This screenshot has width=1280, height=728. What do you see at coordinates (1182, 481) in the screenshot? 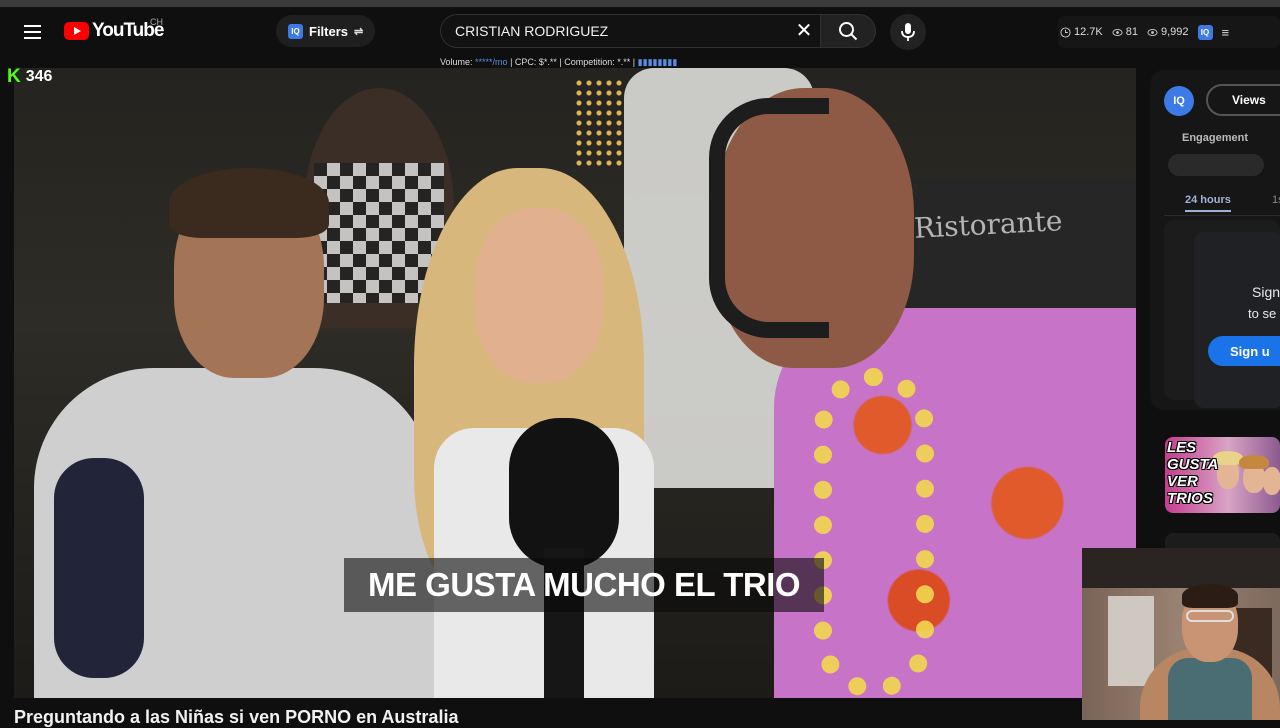
I see `thumbnail-caption-line: VER` at bounding box center [1182, 481].